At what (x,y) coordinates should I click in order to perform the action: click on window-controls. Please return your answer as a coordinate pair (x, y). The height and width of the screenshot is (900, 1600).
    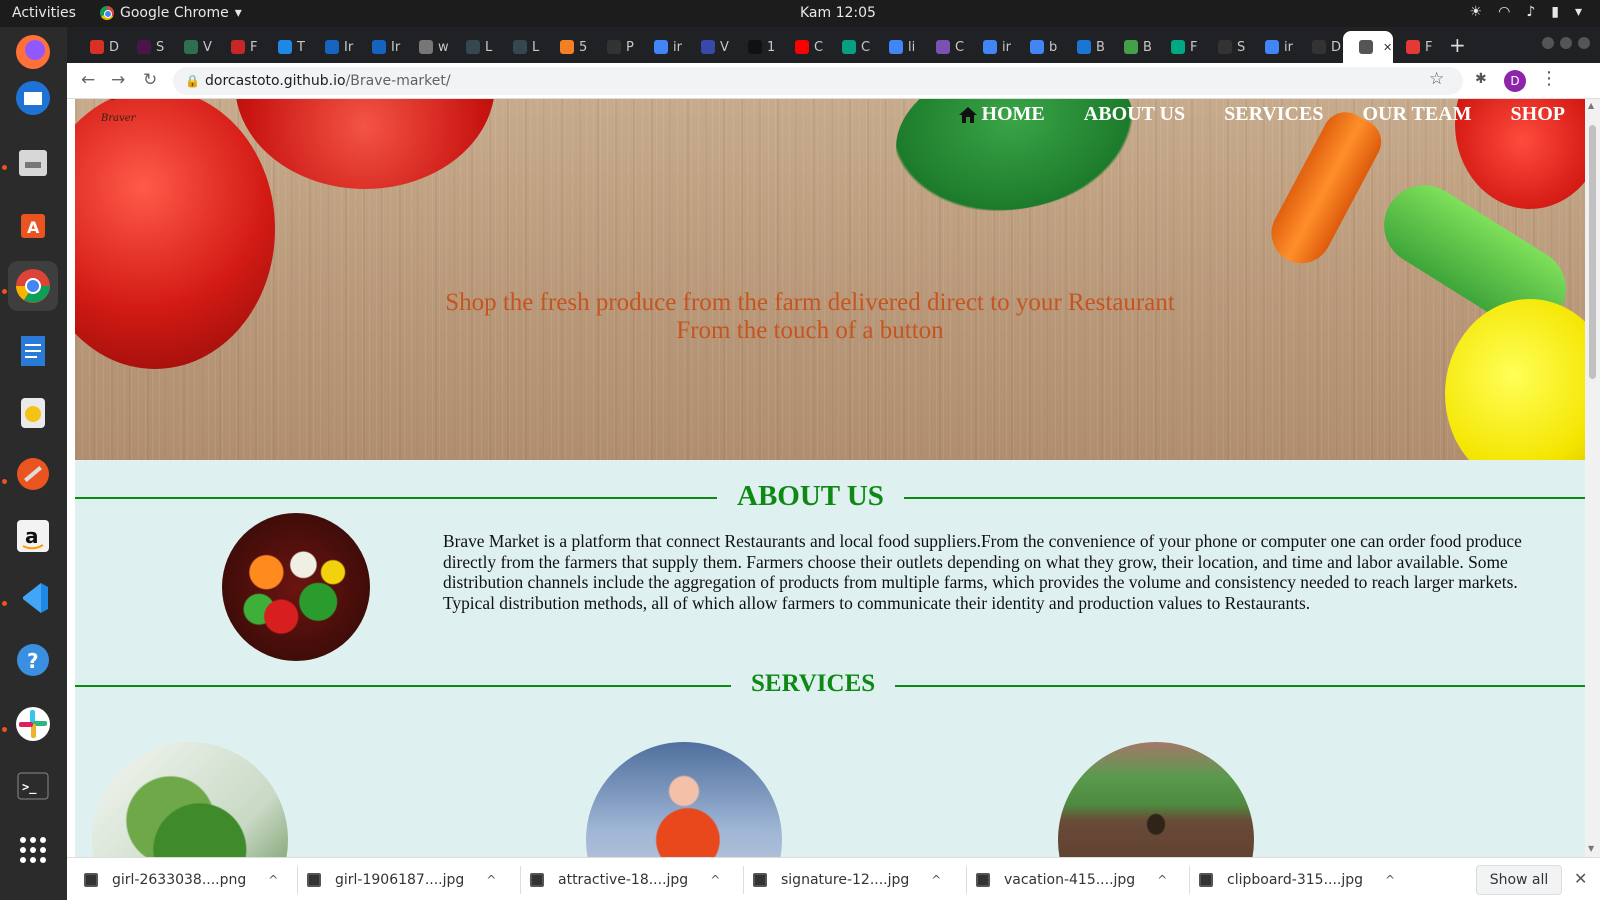
    Looking at the image, I should click on (1566, 43).